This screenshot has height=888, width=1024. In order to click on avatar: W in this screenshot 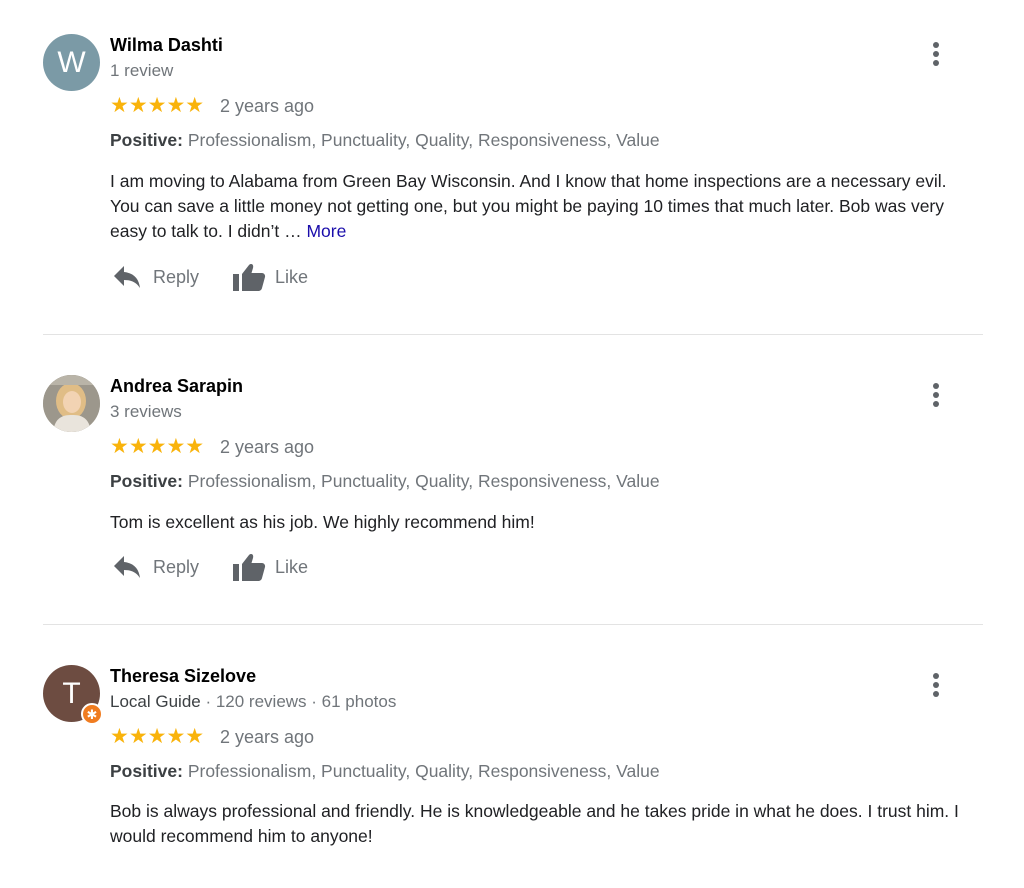, I will do `click(71, 62)`.